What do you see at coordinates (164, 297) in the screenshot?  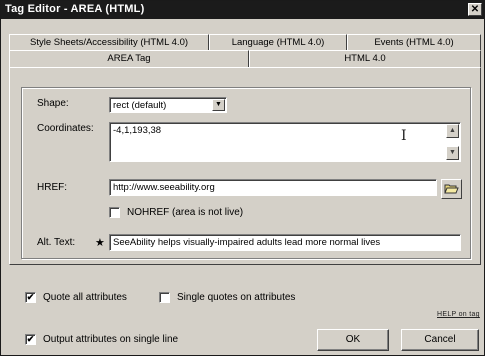 I see `single-quotes-checkbox` at bounding box center [164, 297].